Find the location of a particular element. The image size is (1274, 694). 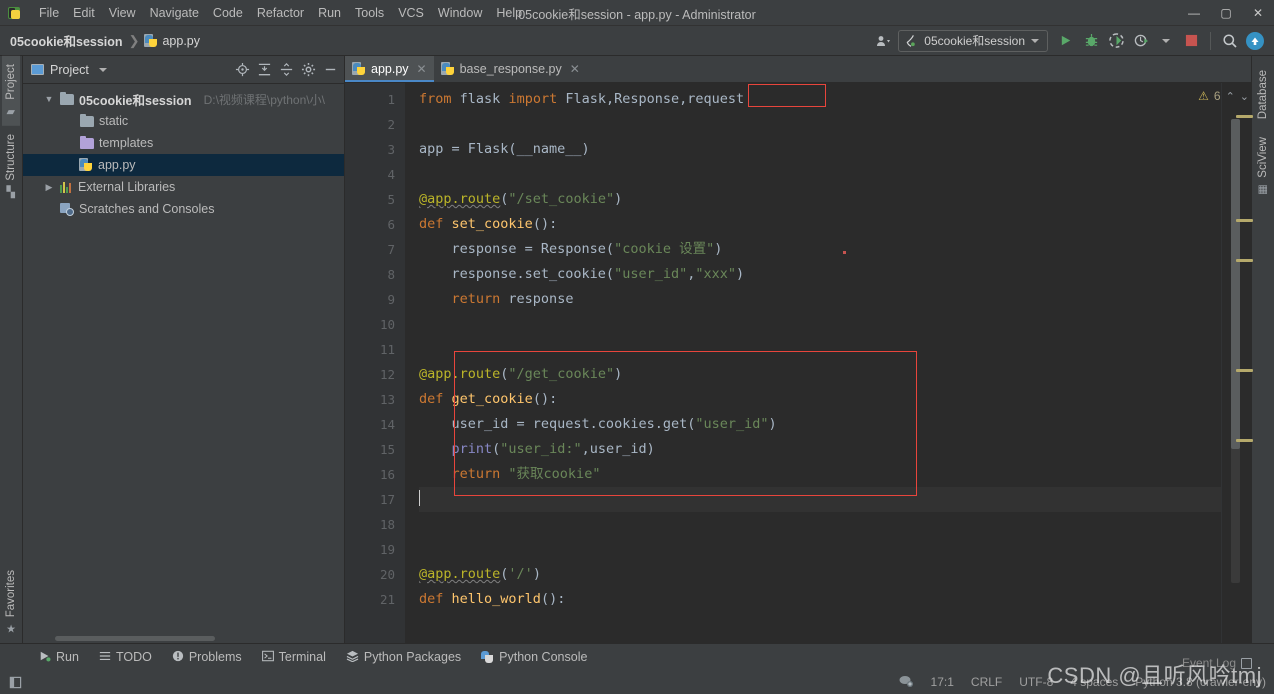

tool-button-run: Run is located at coordinates (59, 657).